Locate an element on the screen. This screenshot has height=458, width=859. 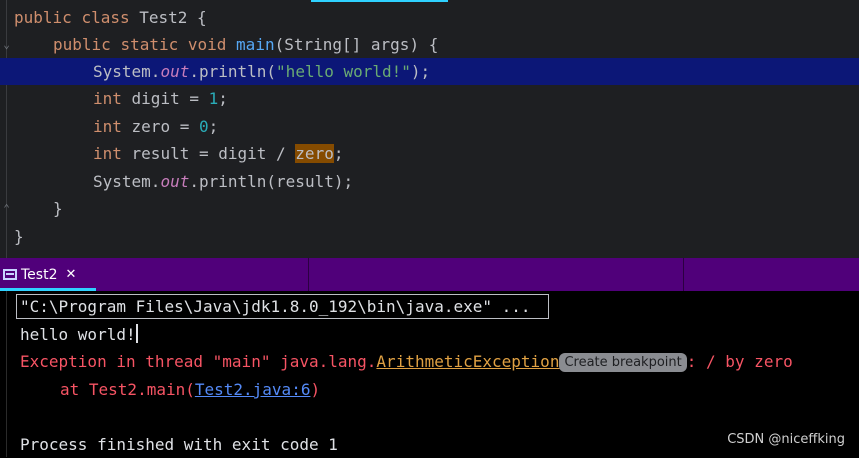
number-literal: 0 is located at coordinates (203, 126).